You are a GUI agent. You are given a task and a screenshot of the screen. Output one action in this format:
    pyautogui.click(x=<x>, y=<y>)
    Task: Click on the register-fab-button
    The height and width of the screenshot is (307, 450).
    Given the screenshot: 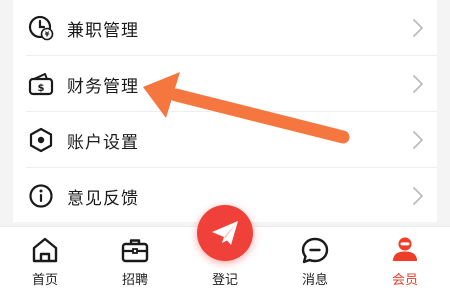 What is the action you would take?
    pyautogui.click(x=225, y=233)
    